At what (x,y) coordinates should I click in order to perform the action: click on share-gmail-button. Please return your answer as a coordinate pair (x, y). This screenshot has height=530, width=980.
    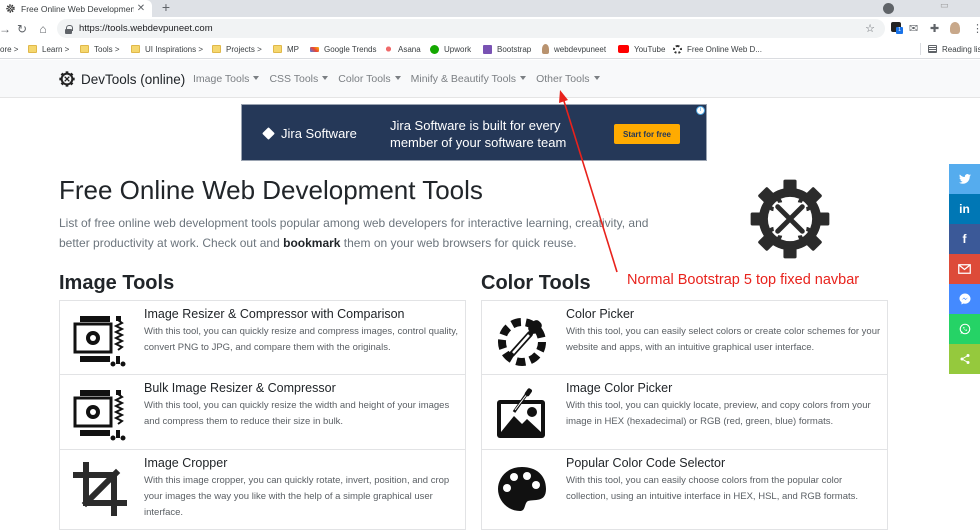
    Looking at the image, I should click on (964, 269).